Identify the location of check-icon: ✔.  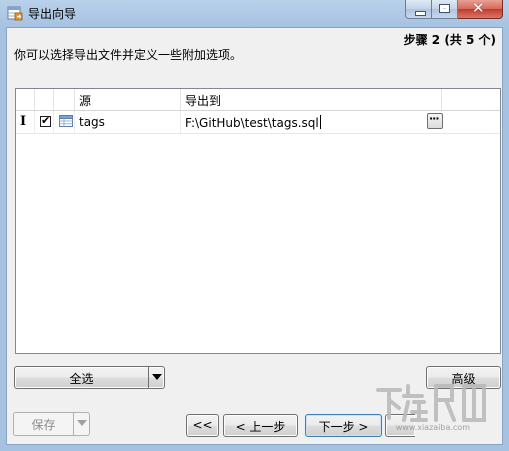
(46, 120).